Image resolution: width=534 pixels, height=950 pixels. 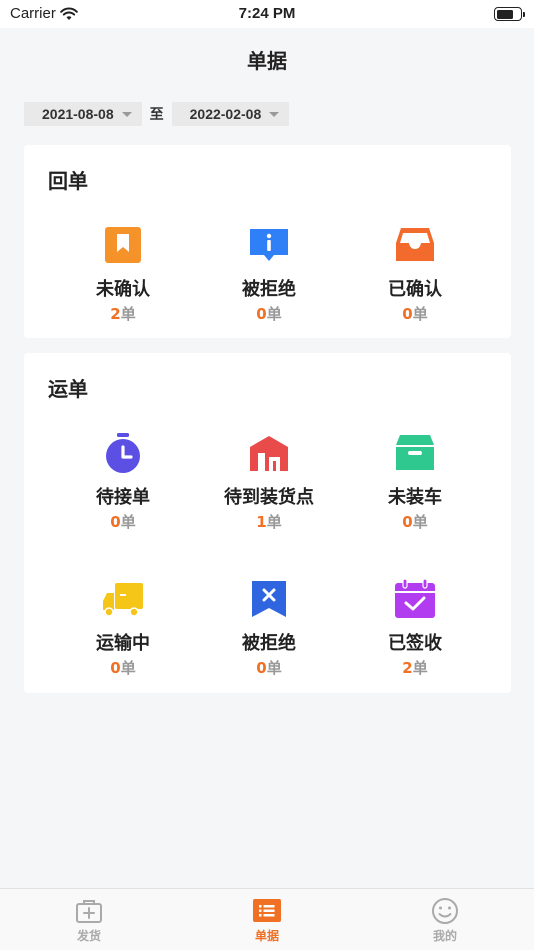 I want to click on calendar-check-icon, so click(x=415, y=598).